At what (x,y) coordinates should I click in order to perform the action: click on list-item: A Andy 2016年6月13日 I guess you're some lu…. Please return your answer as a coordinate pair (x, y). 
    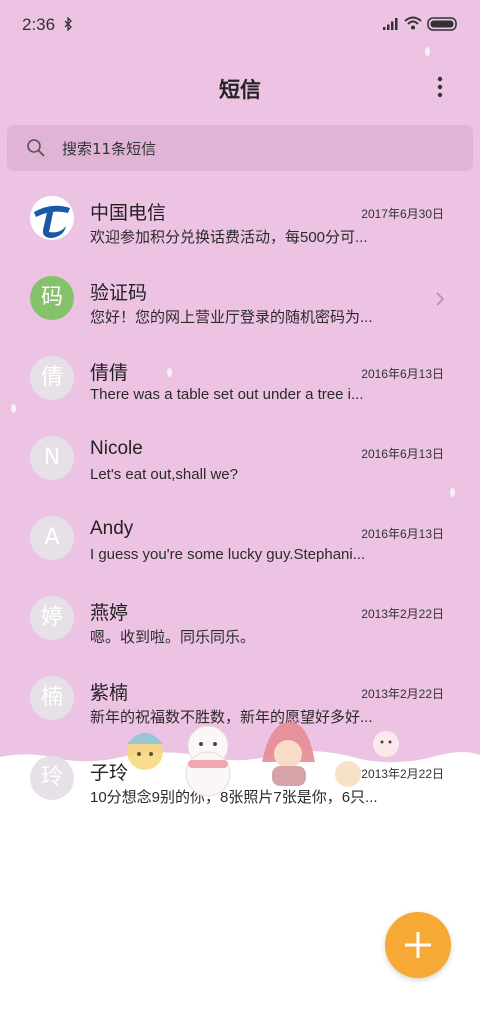
    Looking at the image, I should click on (240, 539).